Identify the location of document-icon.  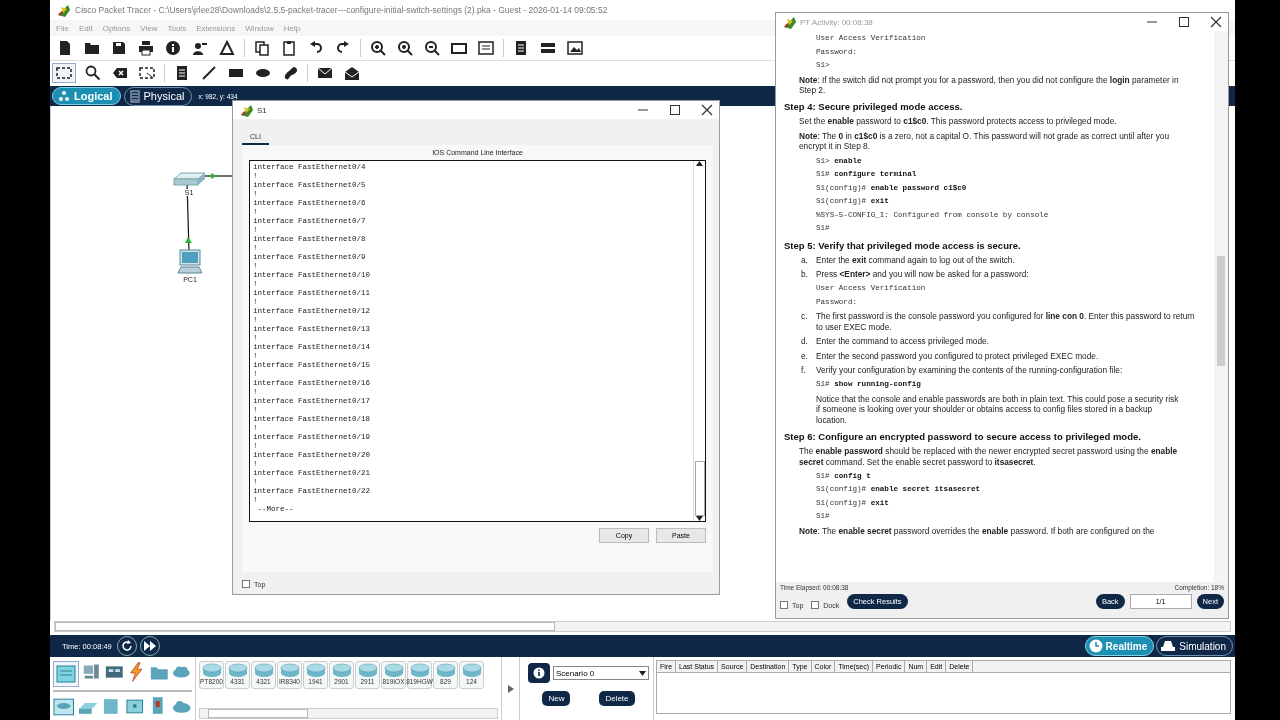
(521, 48).